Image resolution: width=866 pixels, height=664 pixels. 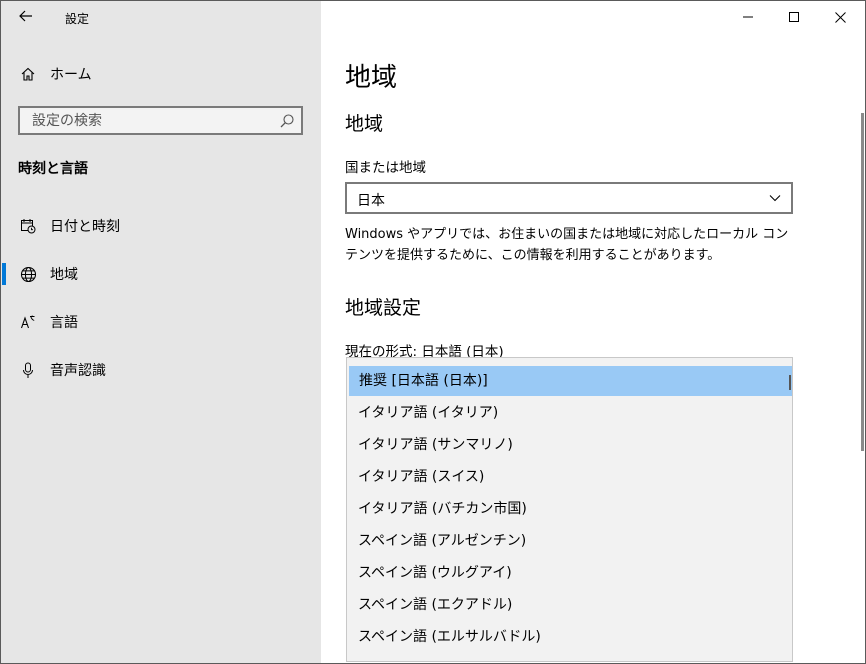 What do you see at coordinates (569, 541) in the screenshot?
I see `format-option: スペイン語 (アルゼンチン)` at bounding box center [569, 541].